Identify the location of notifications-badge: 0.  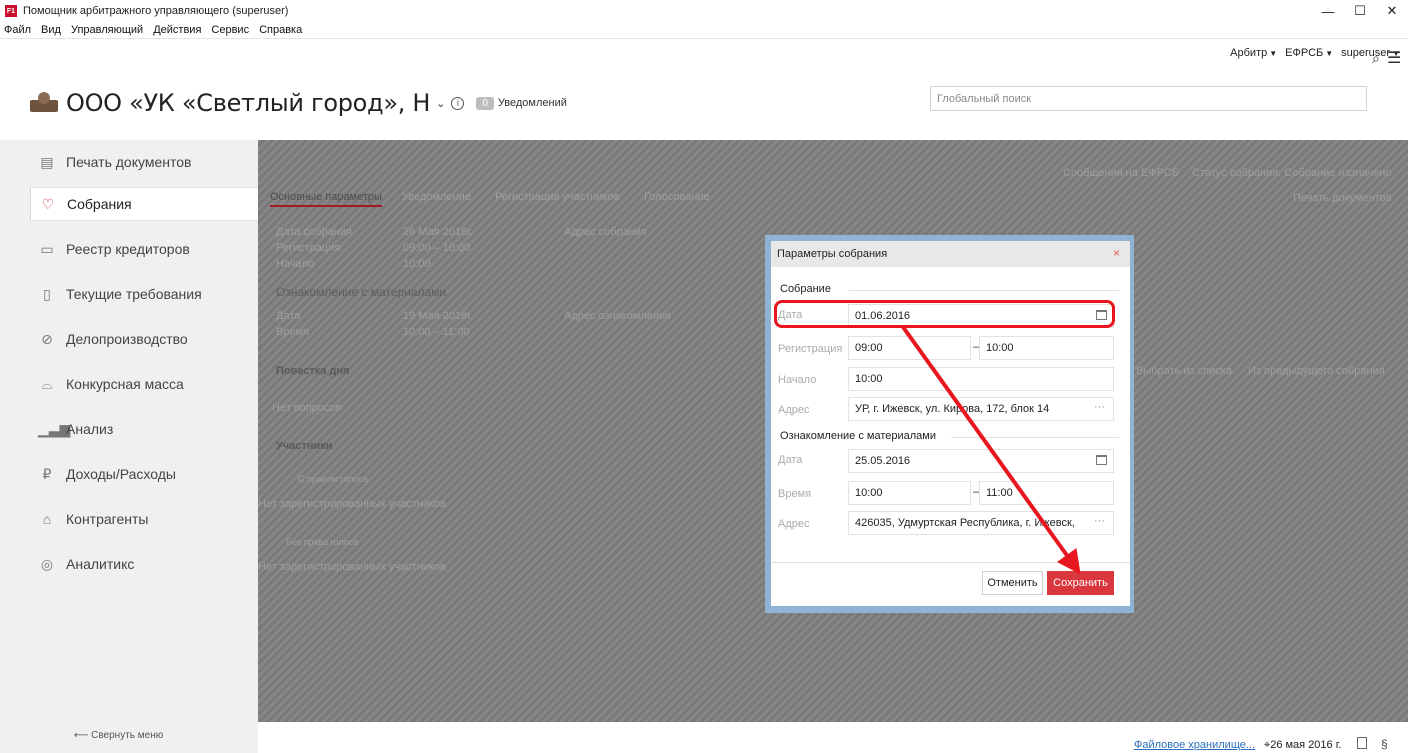
(485, 103).